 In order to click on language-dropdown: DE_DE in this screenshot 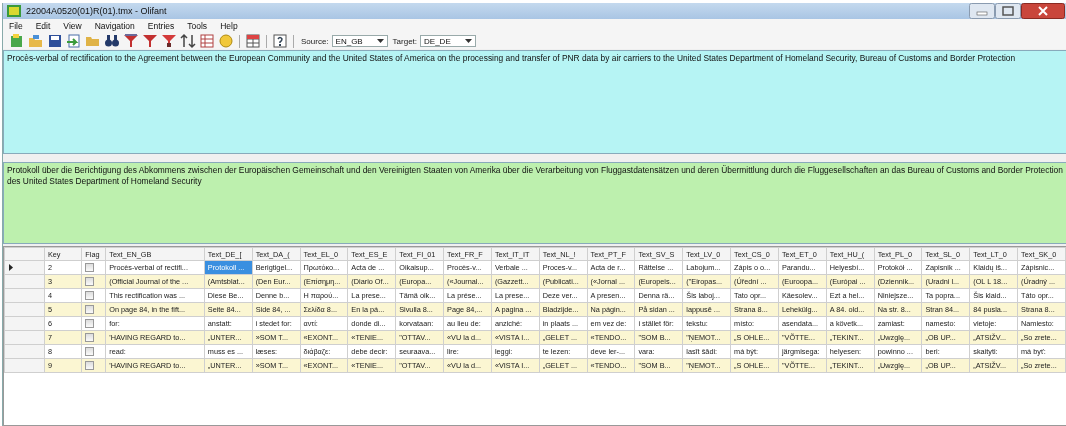, I will do `click(448, 41)`.